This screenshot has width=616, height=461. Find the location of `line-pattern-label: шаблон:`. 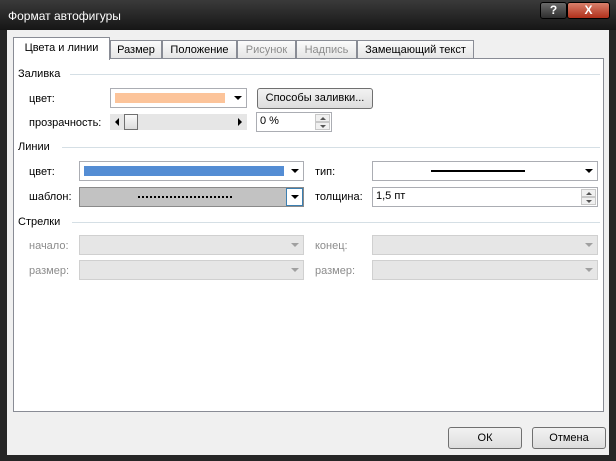

line-pattern-label: шаблон: is located at coordinates (50, 197).